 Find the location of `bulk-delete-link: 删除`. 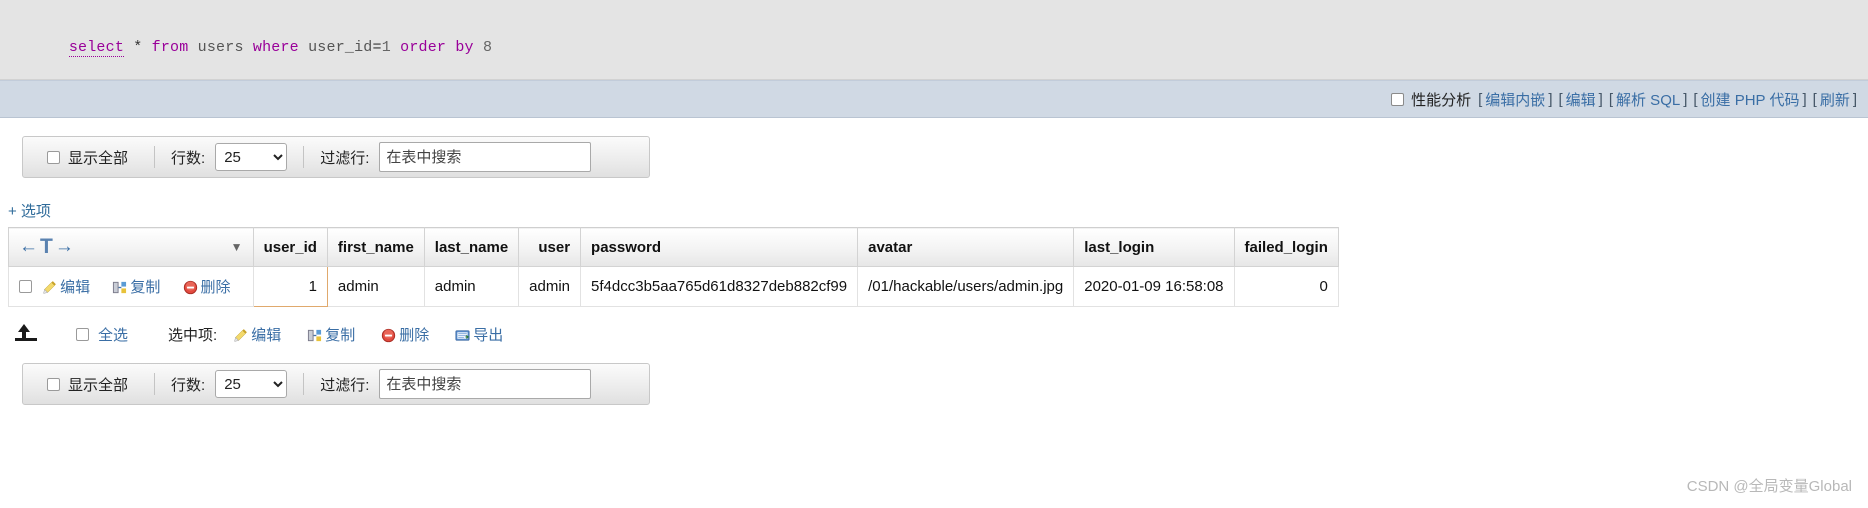

bulk-delete-link: 删除 is located at coordinates (405, 334).